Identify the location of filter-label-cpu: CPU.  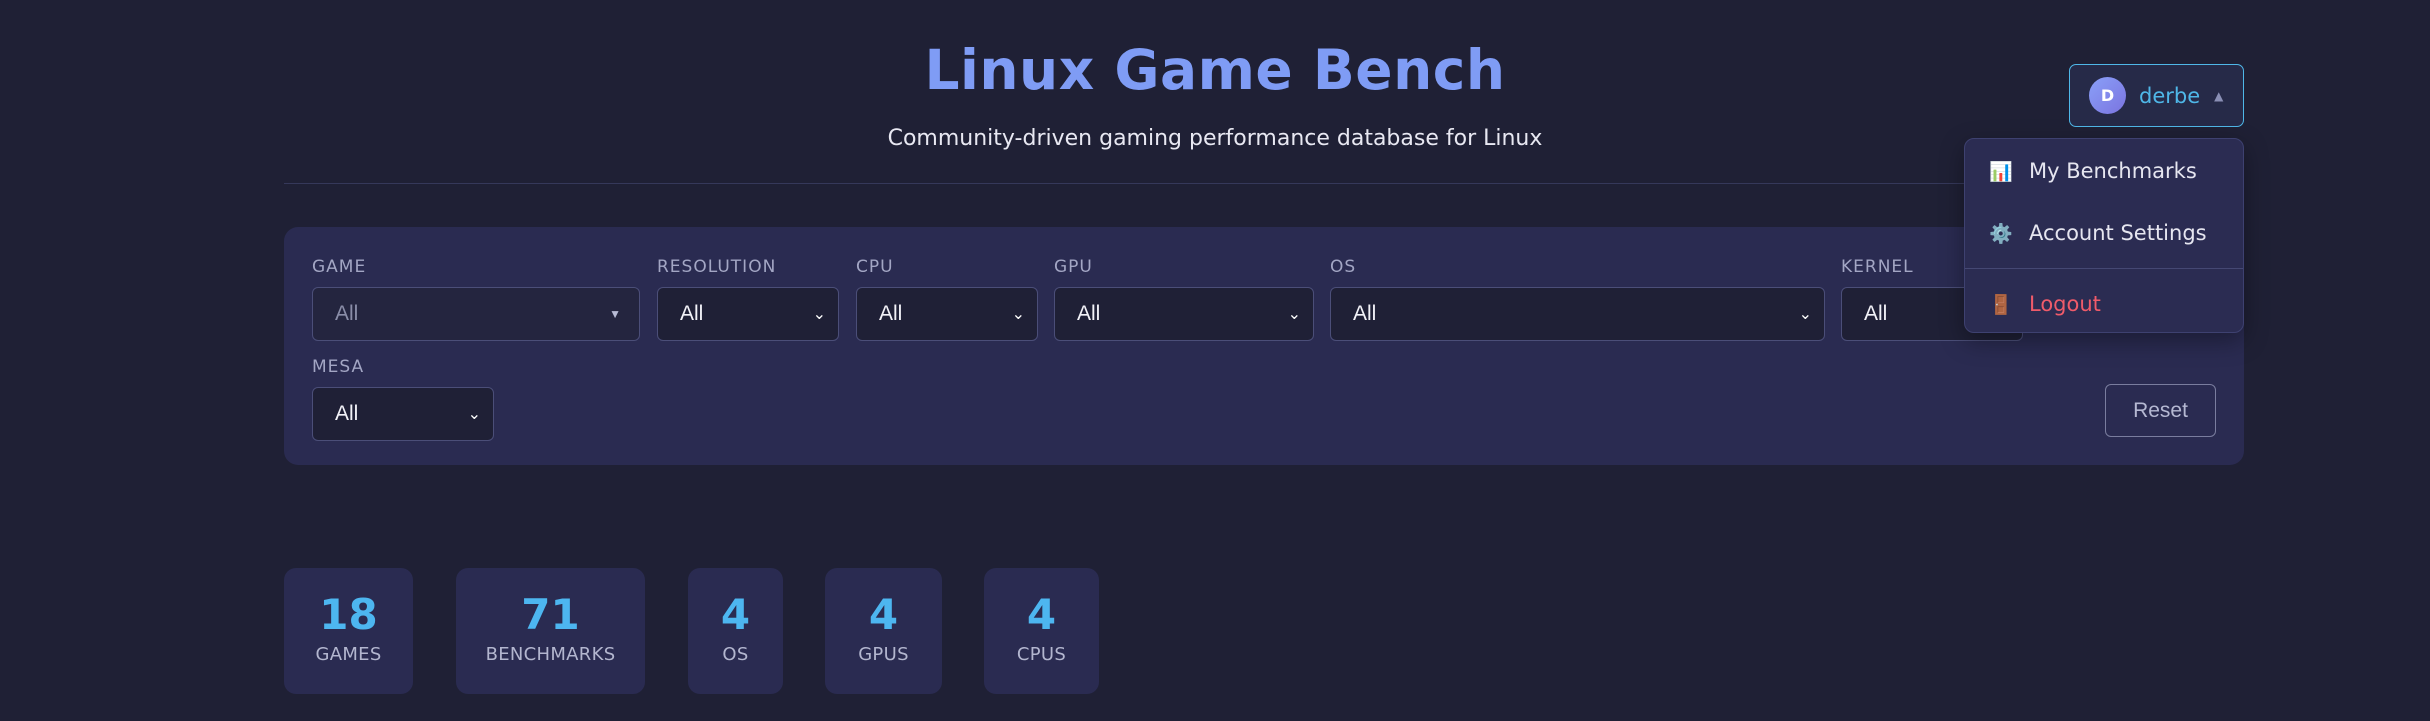
(875, 267).